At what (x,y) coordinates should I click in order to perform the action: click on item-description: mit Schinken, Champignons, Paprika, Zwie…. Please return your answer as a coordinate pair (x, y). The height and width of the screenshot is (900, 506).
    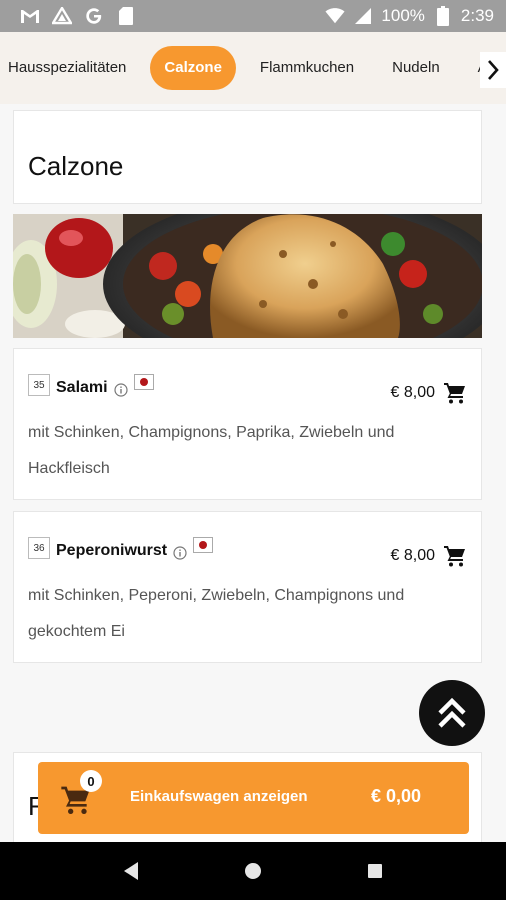
    Looking at the image, I should click on (211, 450).